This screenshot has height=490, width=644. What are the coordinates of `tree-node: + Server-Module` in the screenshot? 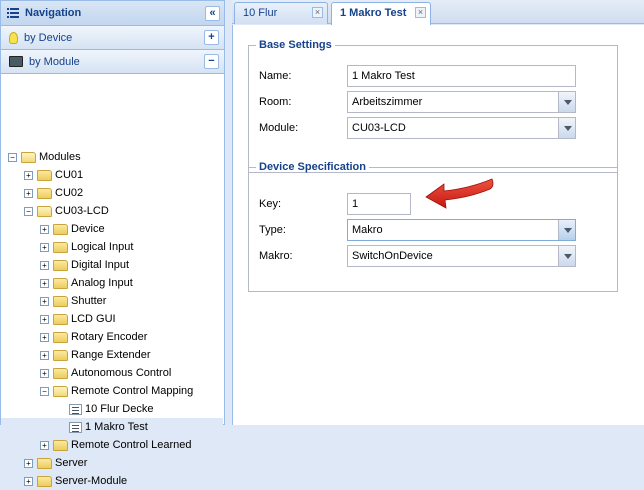 It's located at (75, 481).